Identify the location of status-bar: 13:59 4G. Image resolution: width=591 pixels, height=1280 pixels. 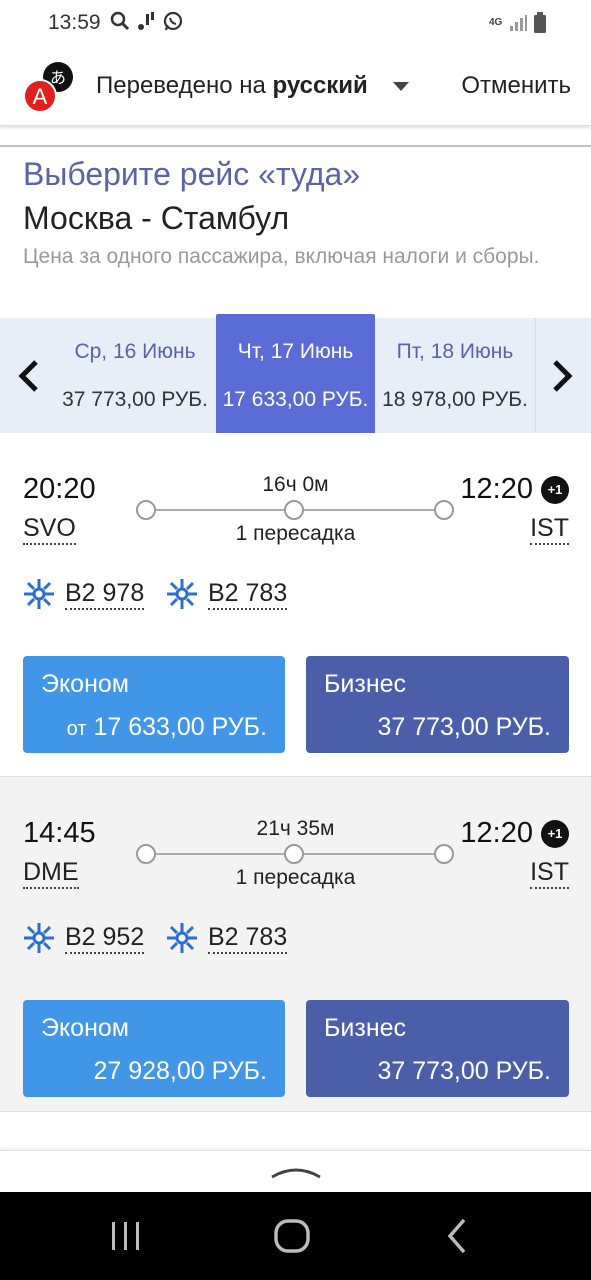
(295, 23).